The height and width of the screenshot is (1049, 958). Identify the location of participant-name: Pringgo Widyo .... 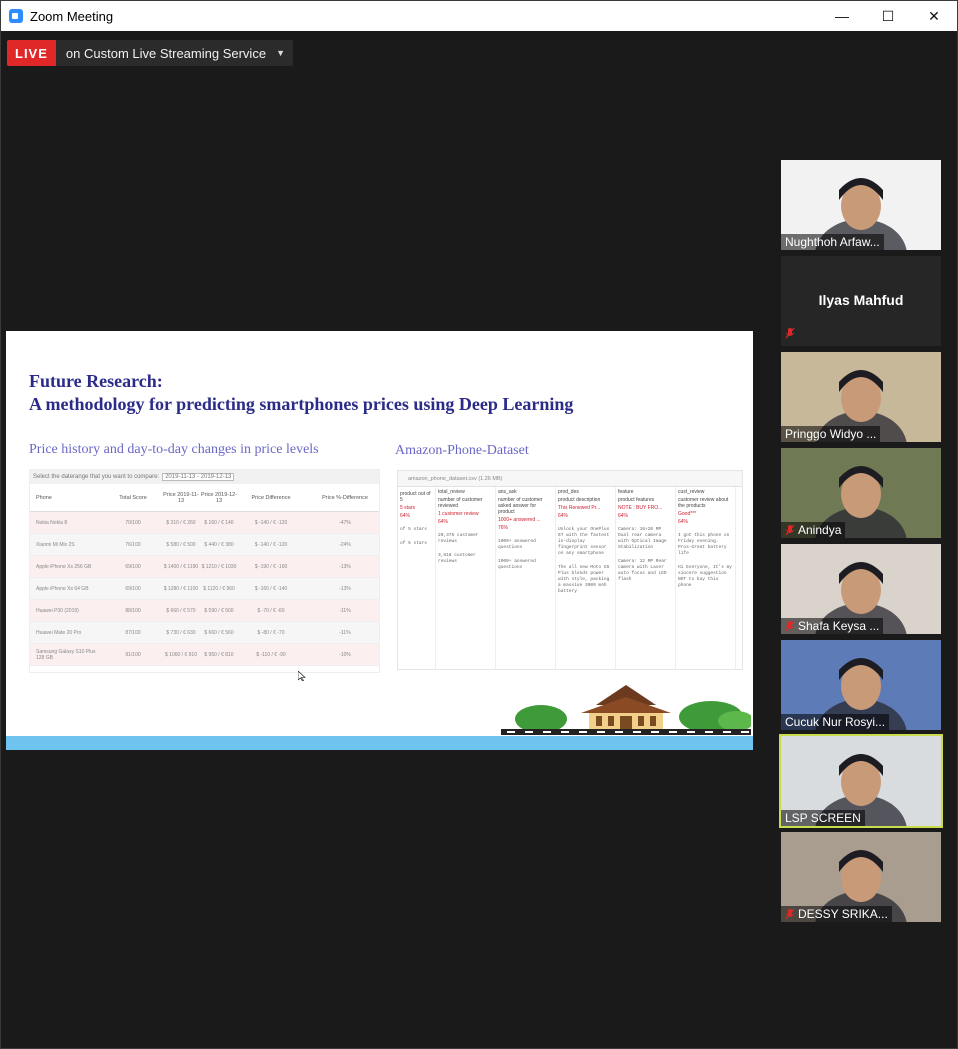
(831, 434).